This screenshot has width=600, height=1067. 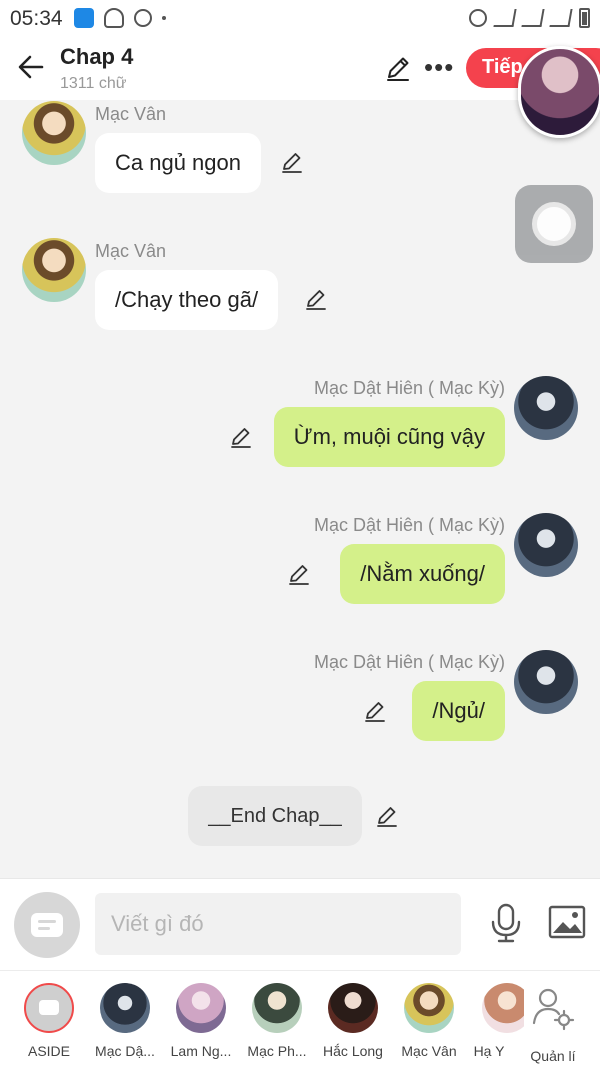 I want to click on chat-bubble-icon, so click(x=47, y=925).